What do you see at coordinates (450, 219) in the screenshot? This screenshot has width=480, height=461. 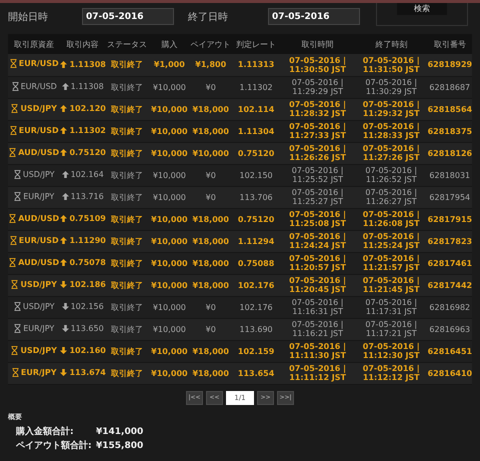 I see `trade-id-text: 62817915` at bounding box center [450, 219].